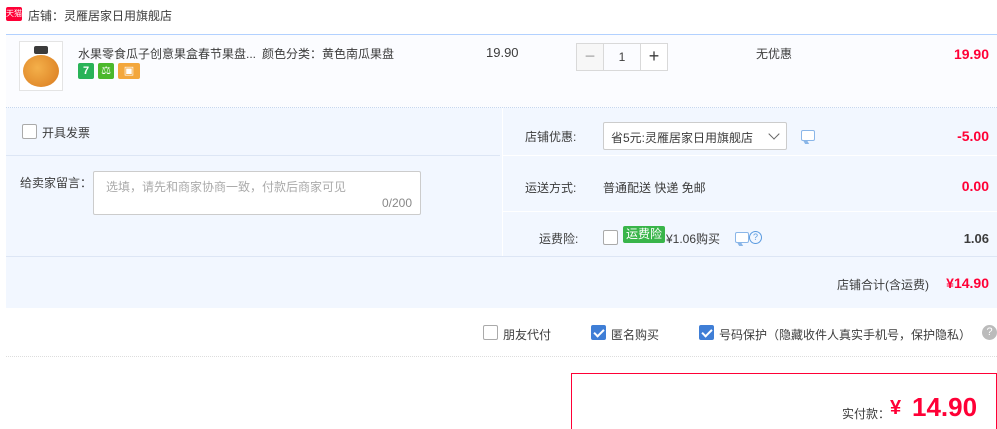 This screenshot has height=429, width=997. Describe the element at coordinates (644, 234) in the screenshot. I see `insurance-badge: 运费险` at that location.